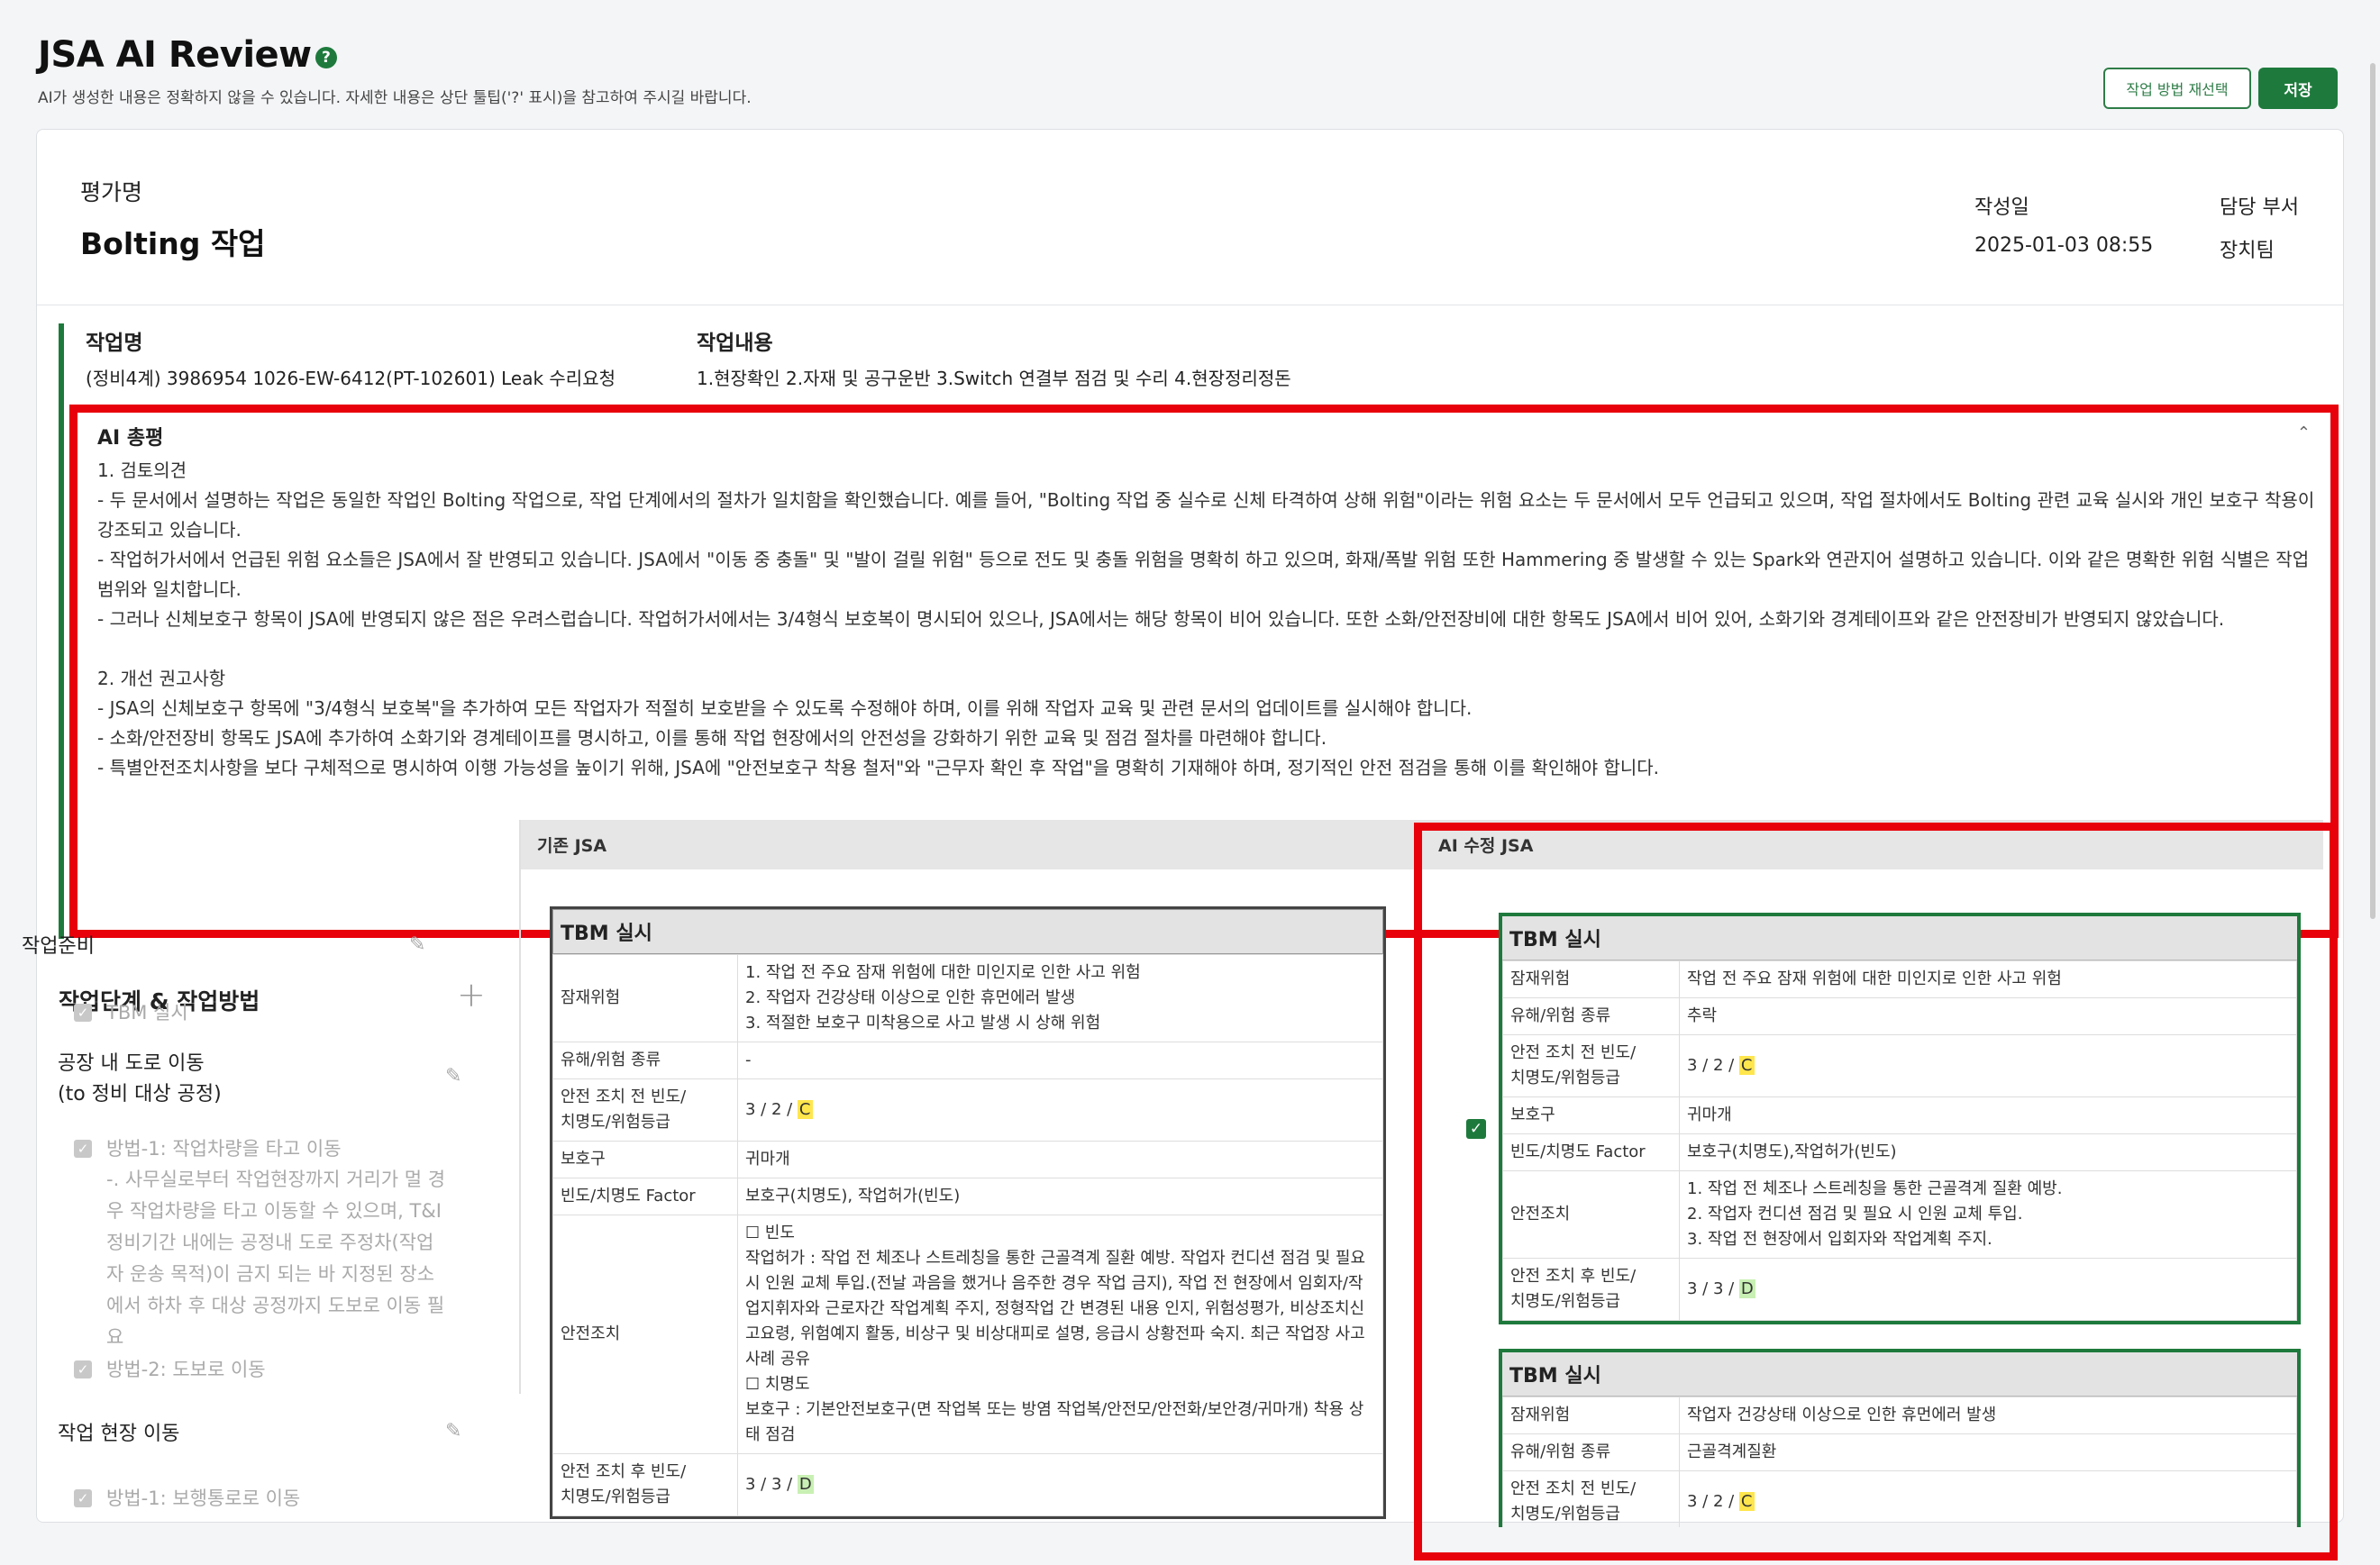 The width and height of the screenshot is (2380, 1565). I want to click on method-label: TBM 실시, so click(147, 1013).